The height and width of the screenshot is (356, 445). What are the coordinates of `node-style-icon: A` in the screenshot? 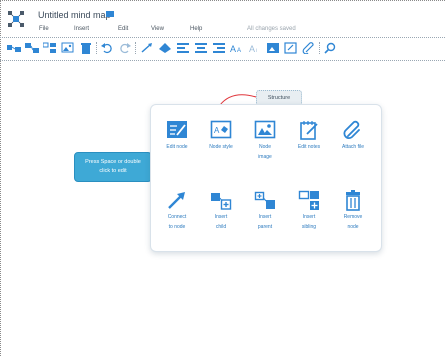 It's located at (221, 129).